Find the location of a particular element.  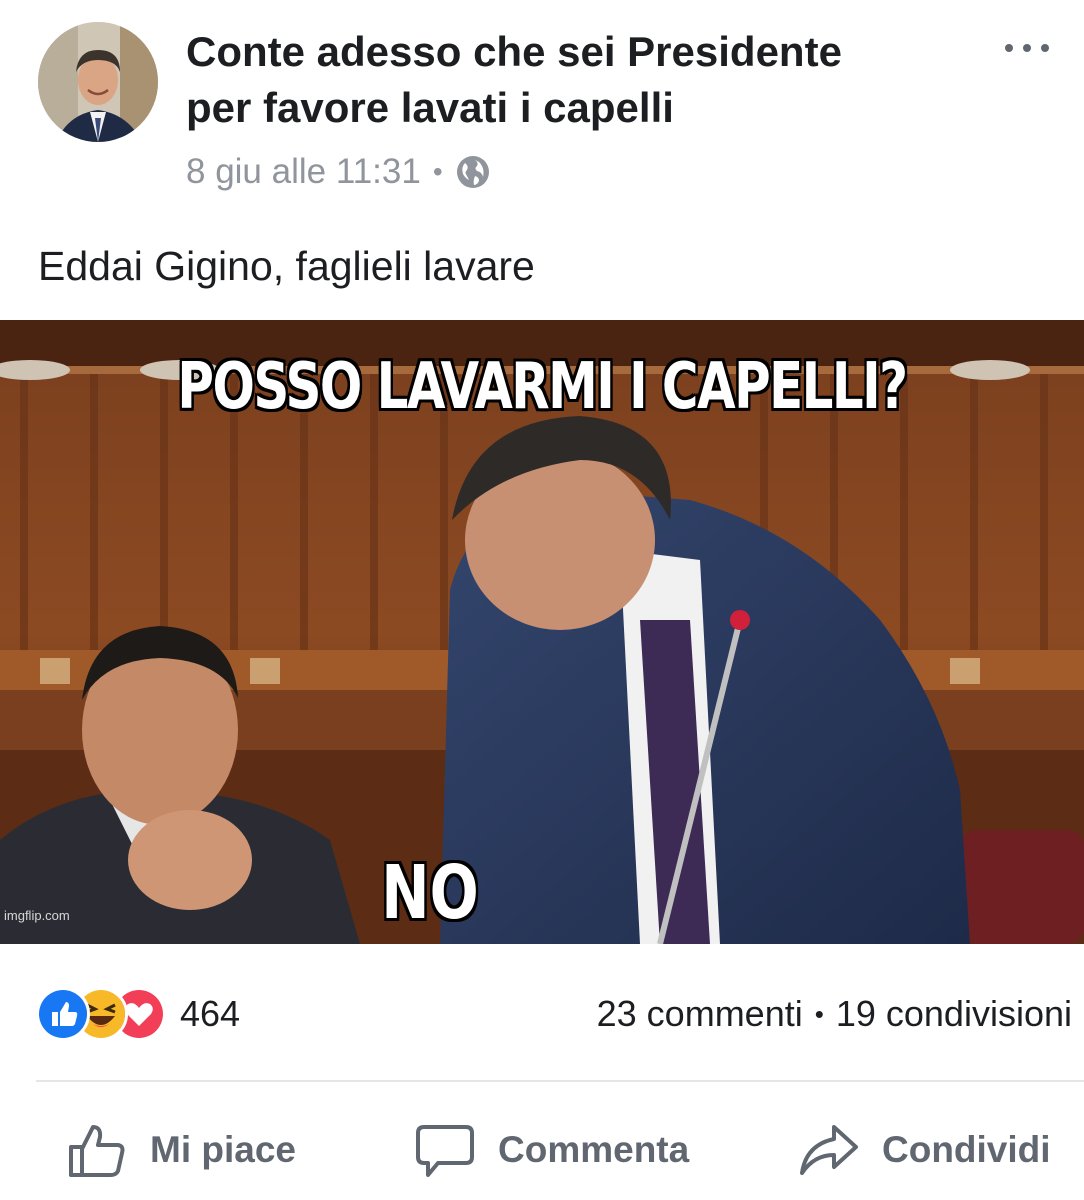

reaction-count: 464 is located at coordinates (210, 1013).